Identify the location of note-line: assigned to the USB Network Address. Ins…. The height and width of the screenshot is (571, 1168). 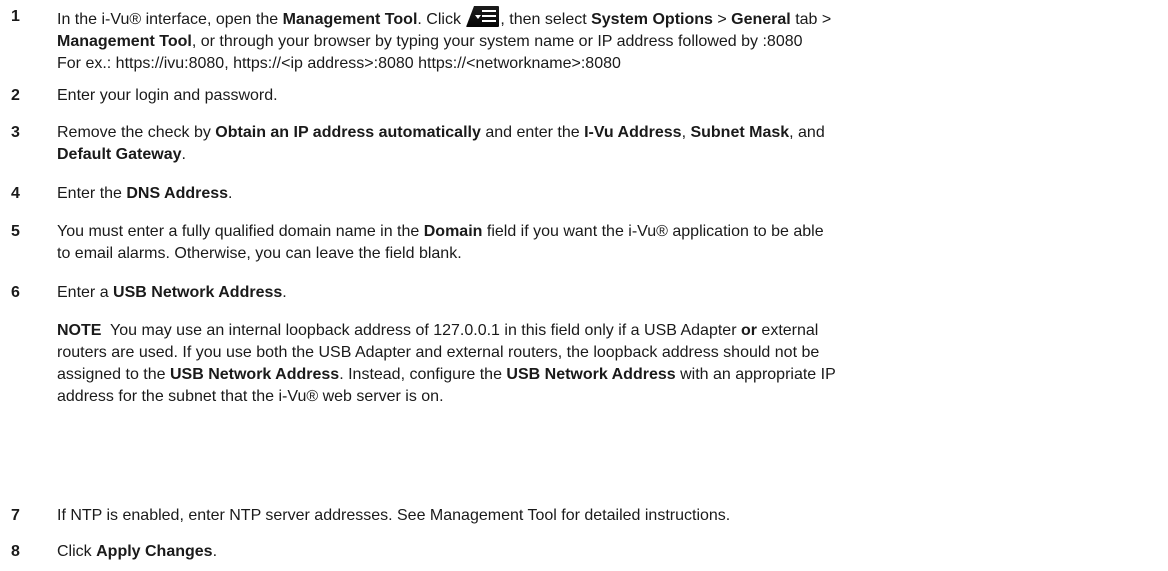
(608, 375).